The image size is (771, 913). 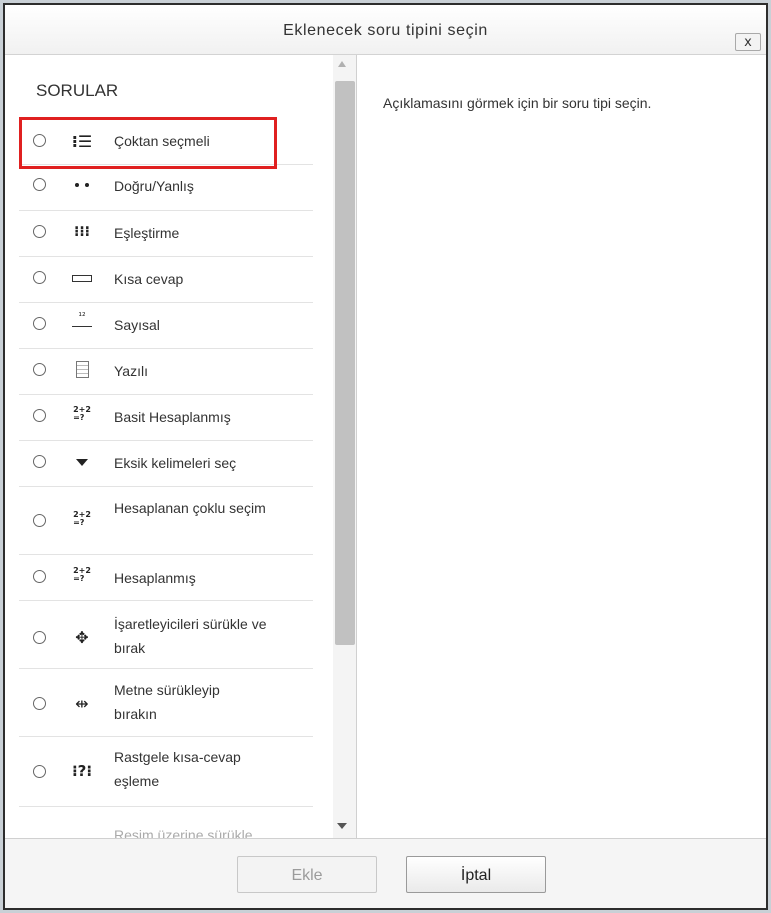 I want to click on question-type-essay: Yazılı, so click(x=166, y=372).